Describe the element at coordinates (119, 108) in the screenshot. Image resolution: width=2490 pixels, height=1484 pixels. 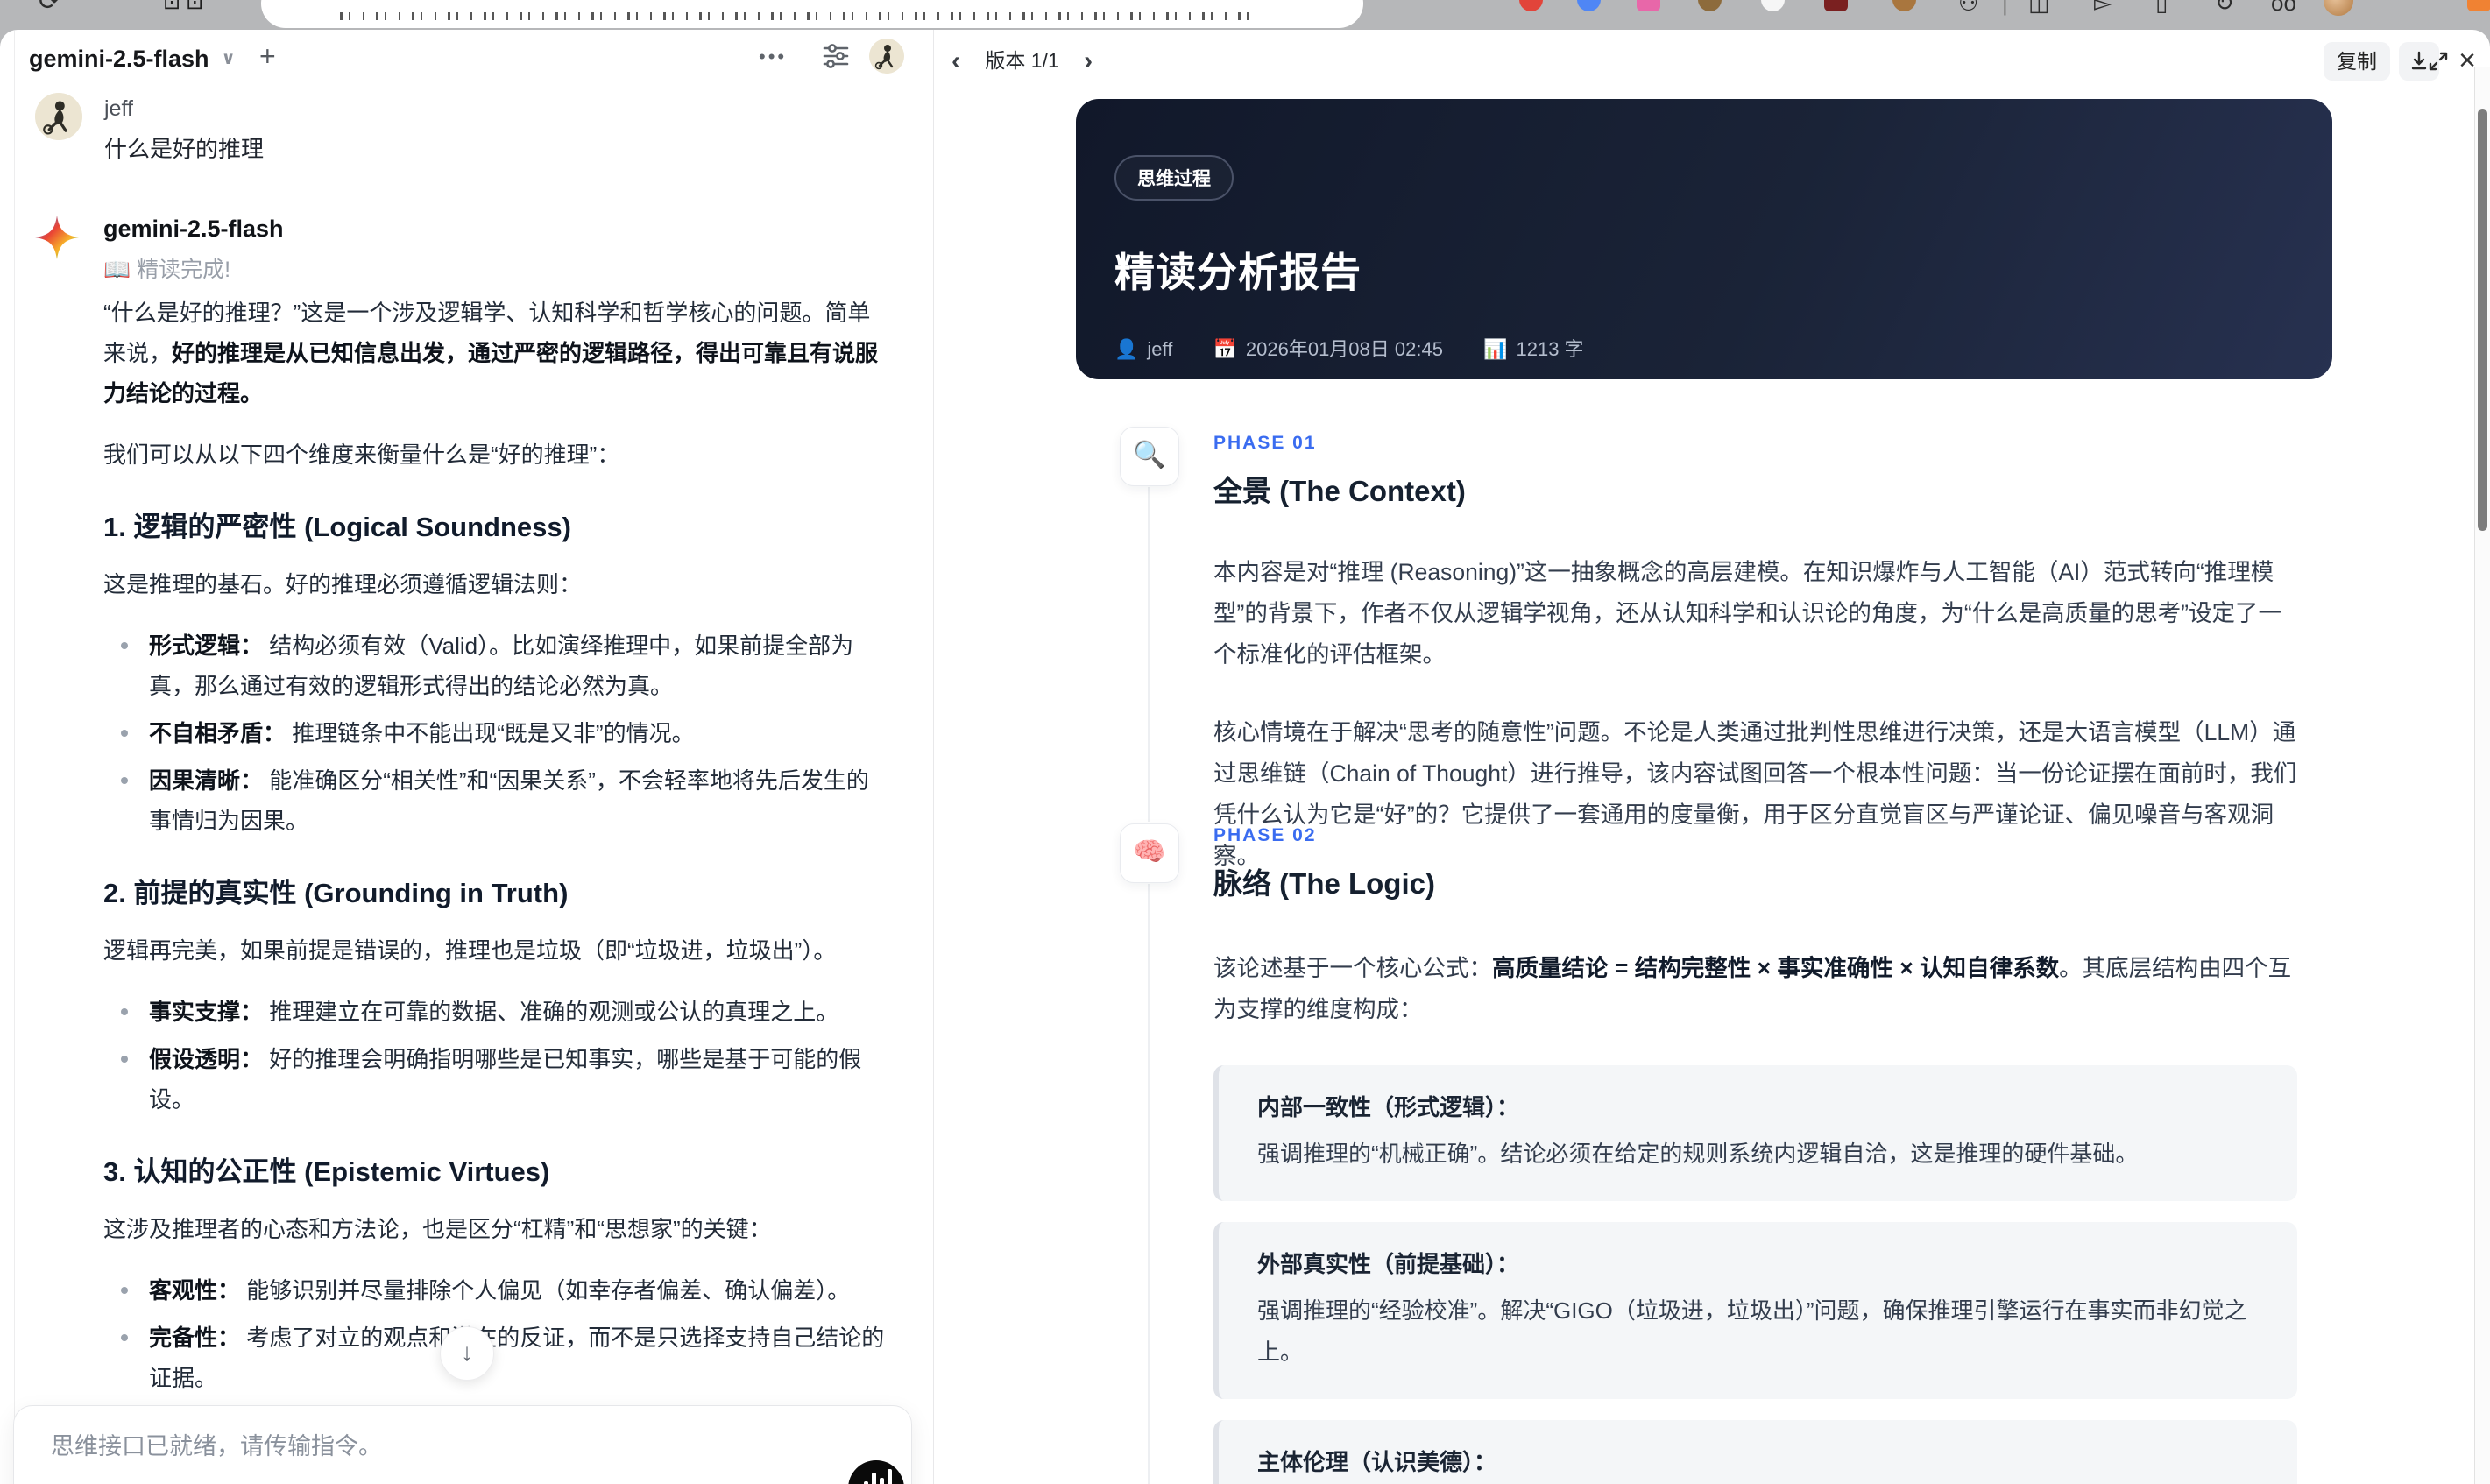
I see `user-name: jeff` at that location.